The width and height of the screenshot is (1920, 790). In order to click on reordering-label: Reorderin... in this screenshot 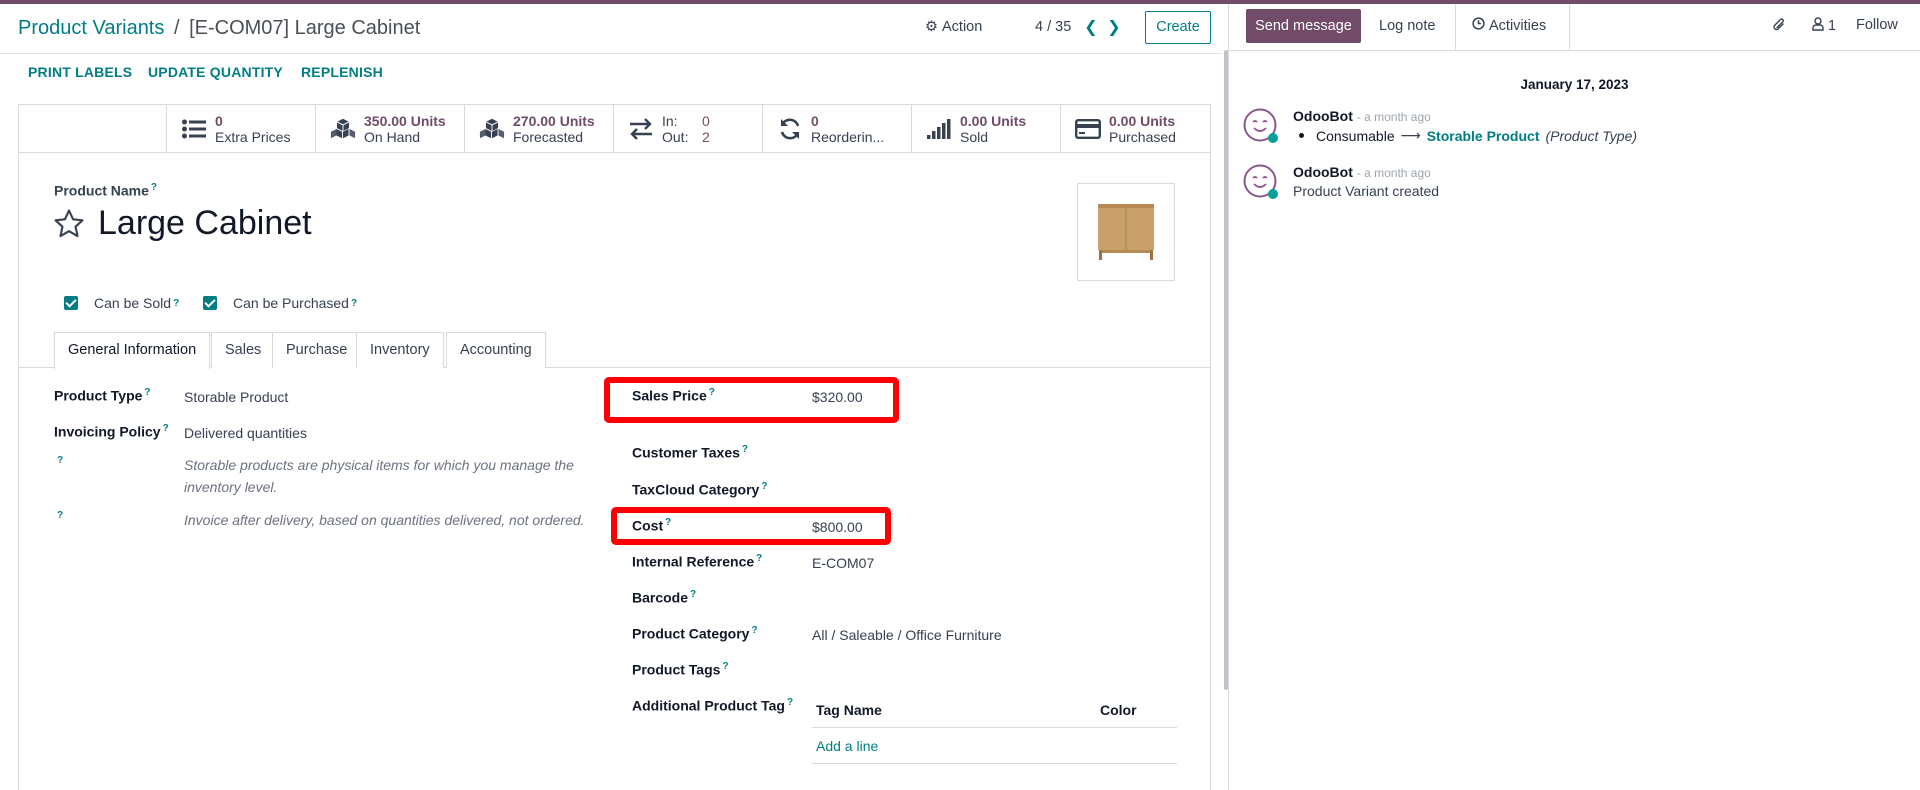, I will do `click(848, 137)`.